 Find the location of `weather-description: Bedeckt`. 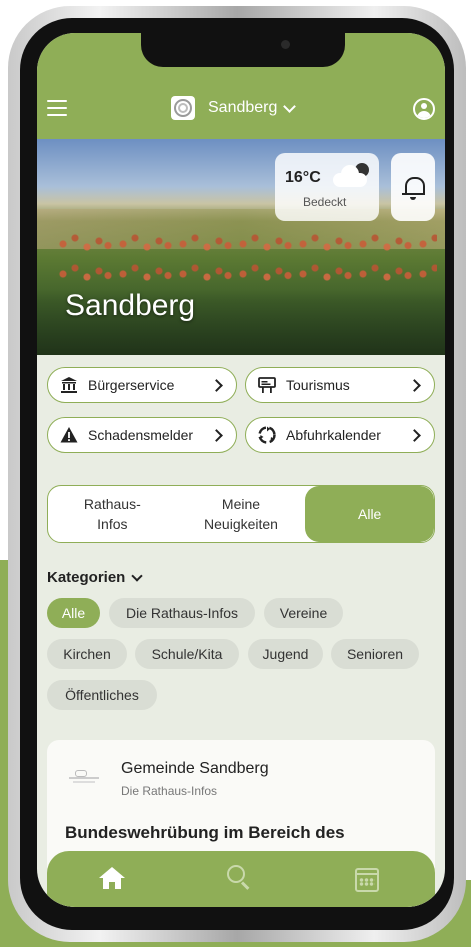

weather-description: Bedeckt is located at coordinates (325, 202).